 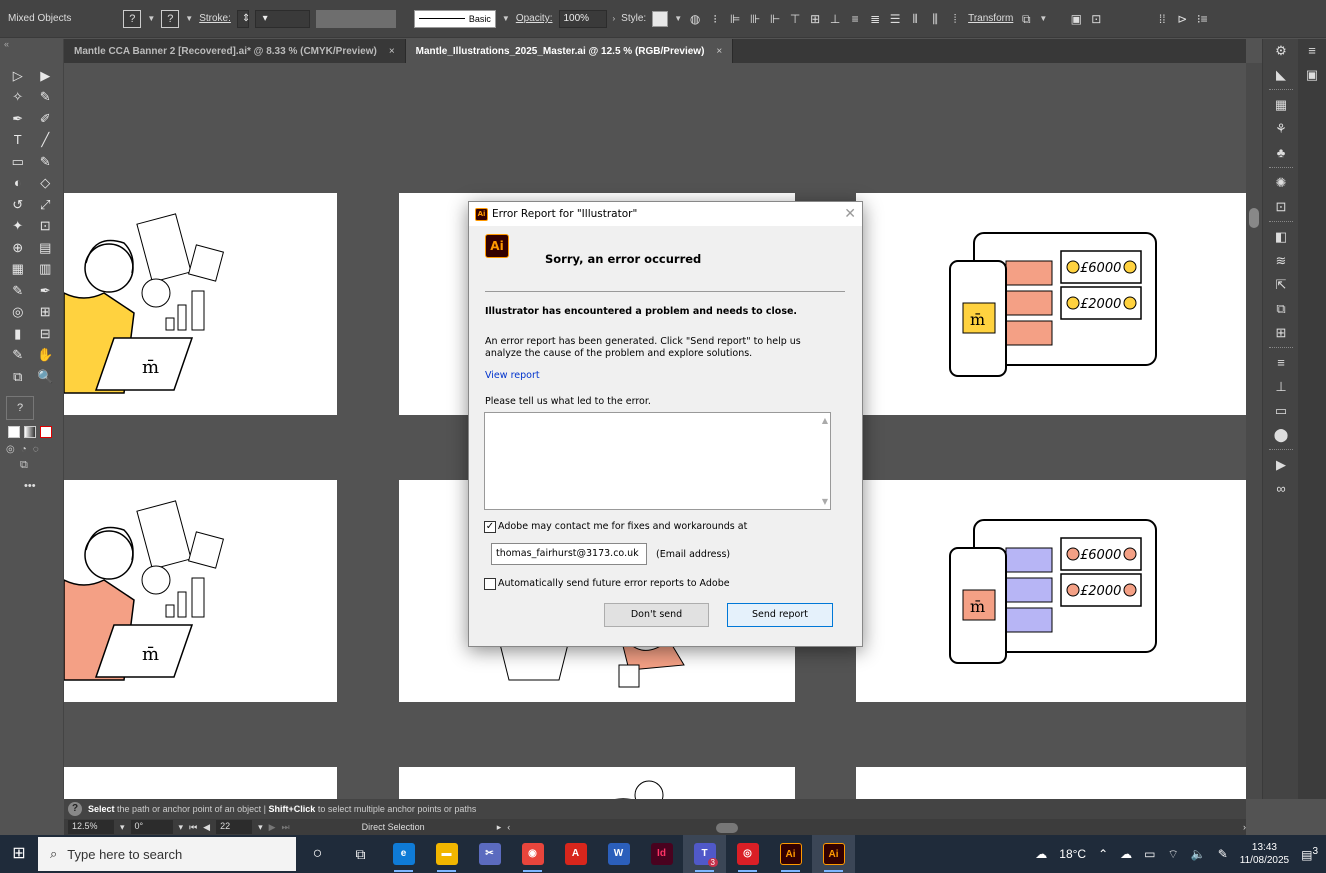 I want to click on distribute-middle-icon: ≣, so click(x=875, y=19).